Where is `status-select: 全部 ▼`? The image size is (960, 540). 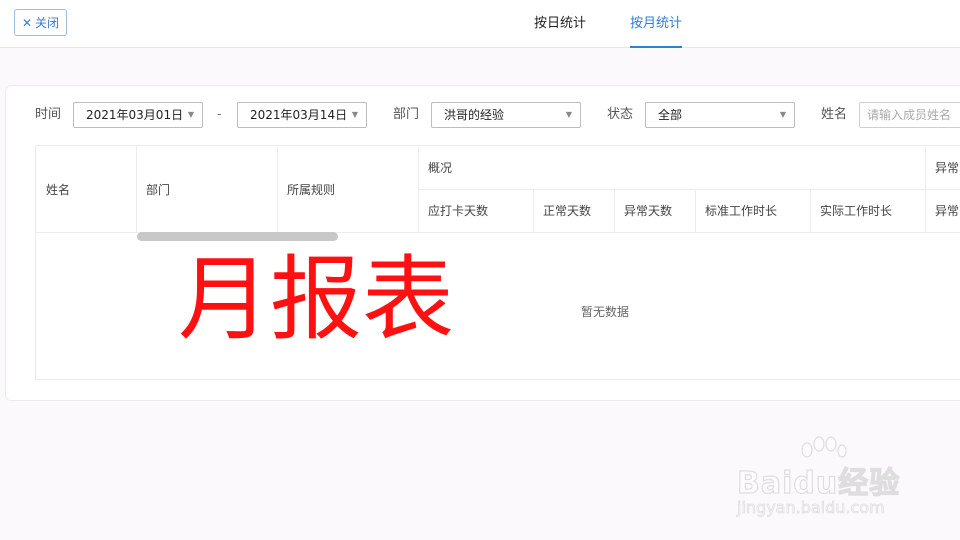 status-select: 全部 ▼ is located at coordinates (720, 115).